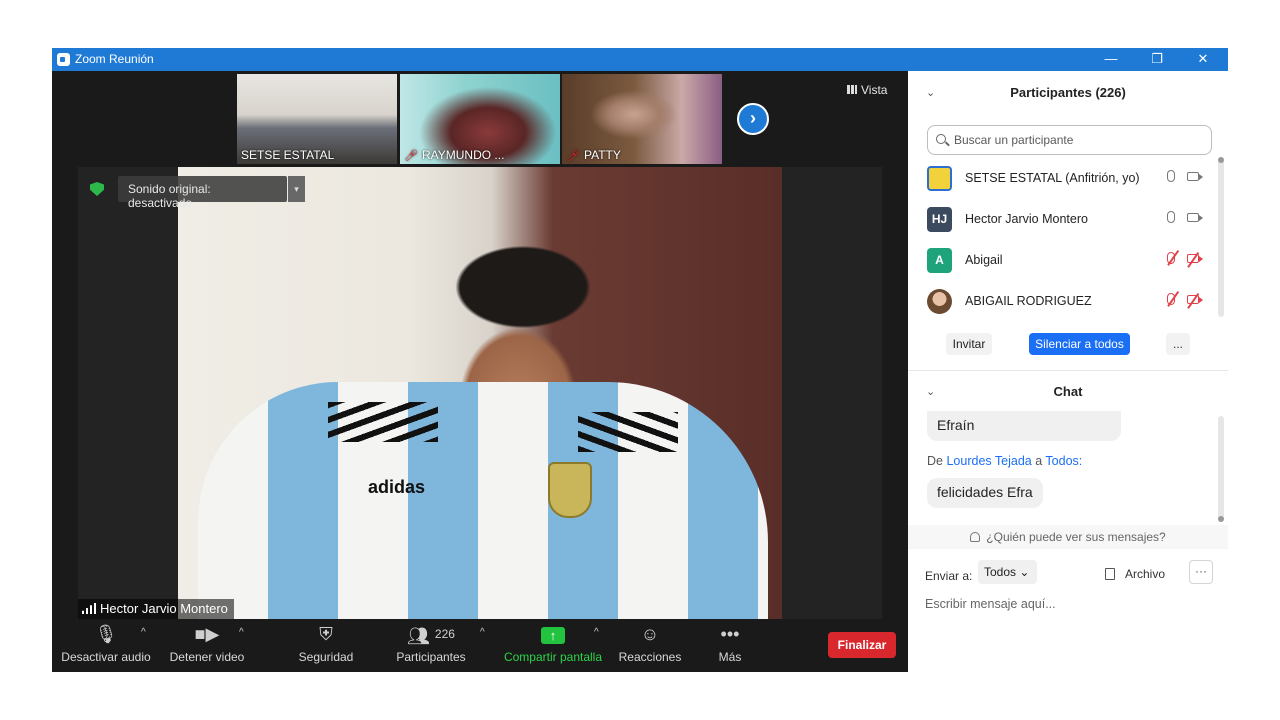  I want to click on chat-sender-line: De Lourdes Tejada a Todos:, so click(1005, 461).